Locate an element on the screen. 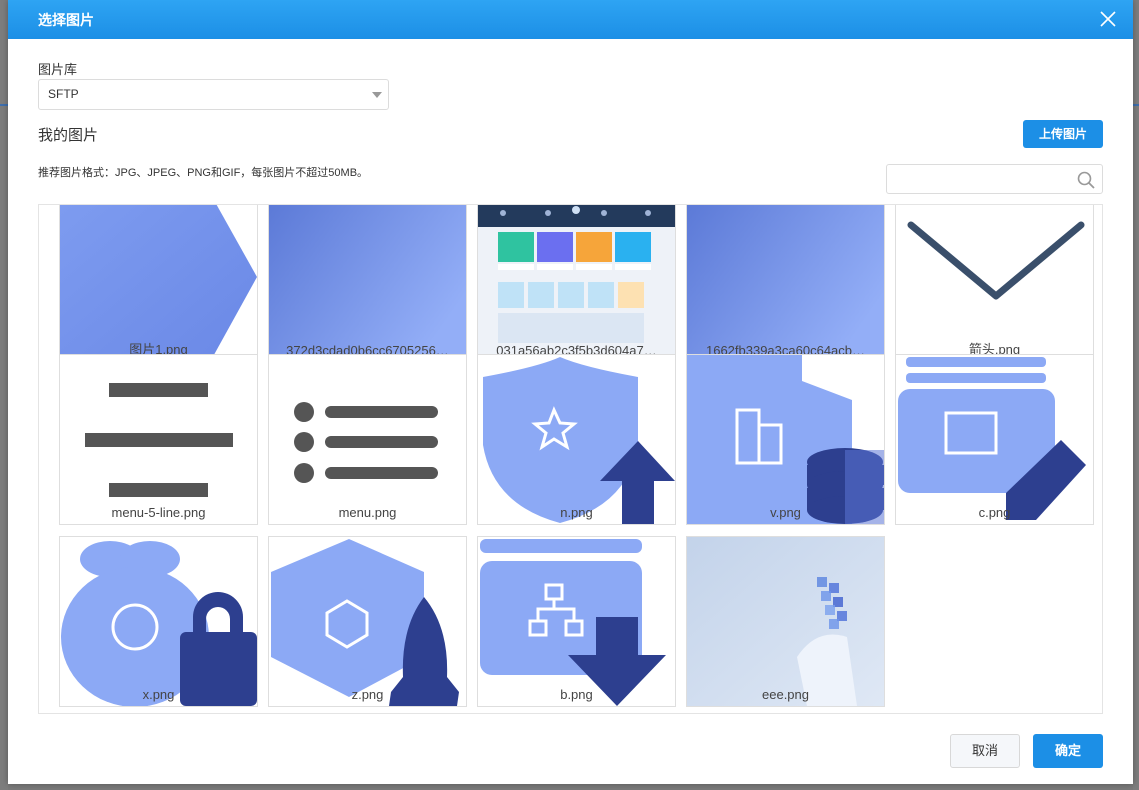  shield-star-upload-icon is located at coordinates (579, 440).